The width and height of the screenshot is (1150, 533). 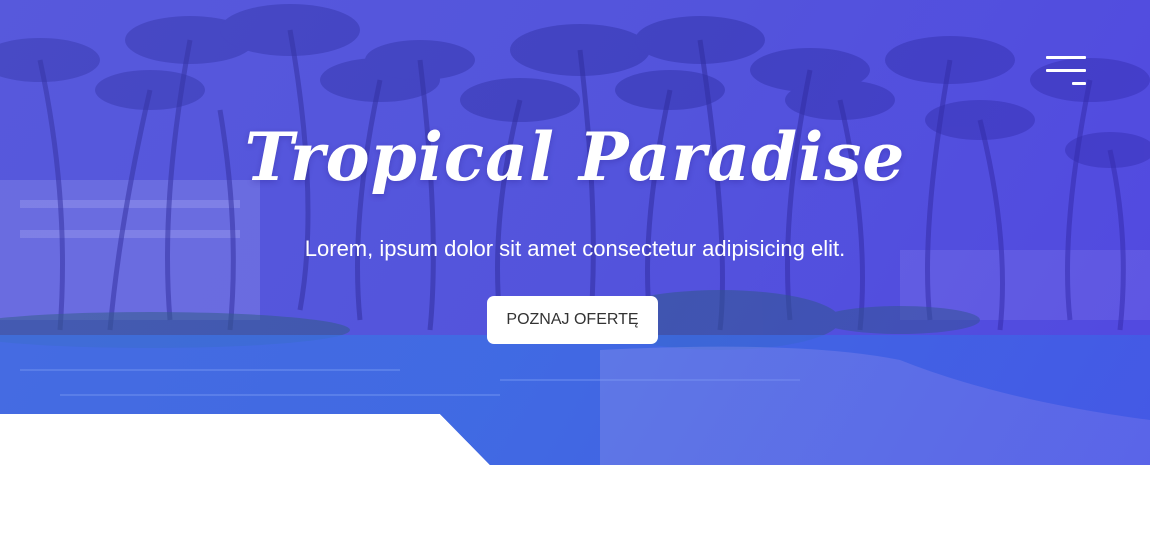 What do you see at coordinates (575, 157) in the screenshot?
I see `hero-title: Tropical Paradise` at bounding box center [575, 157].